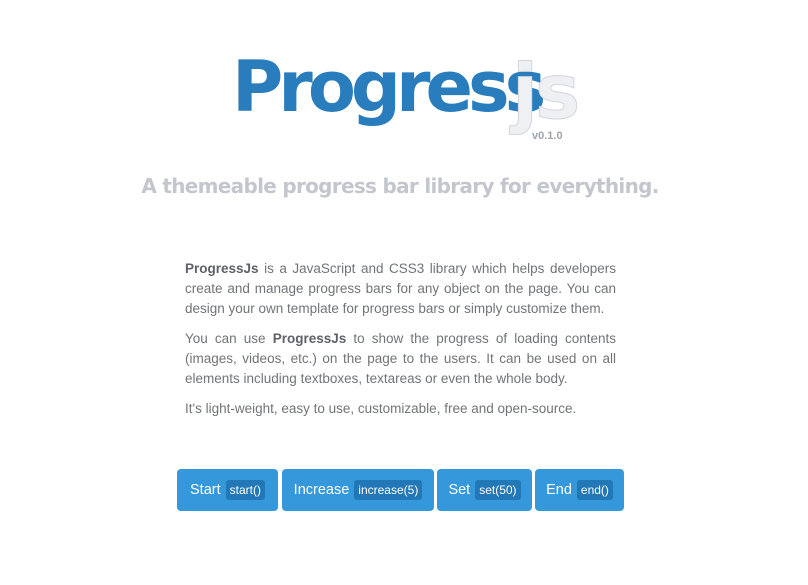  What do you see at coordinates (459, 490) in the screenshot?
I see `set-button-label: Set` at bounding box center [459, 490].